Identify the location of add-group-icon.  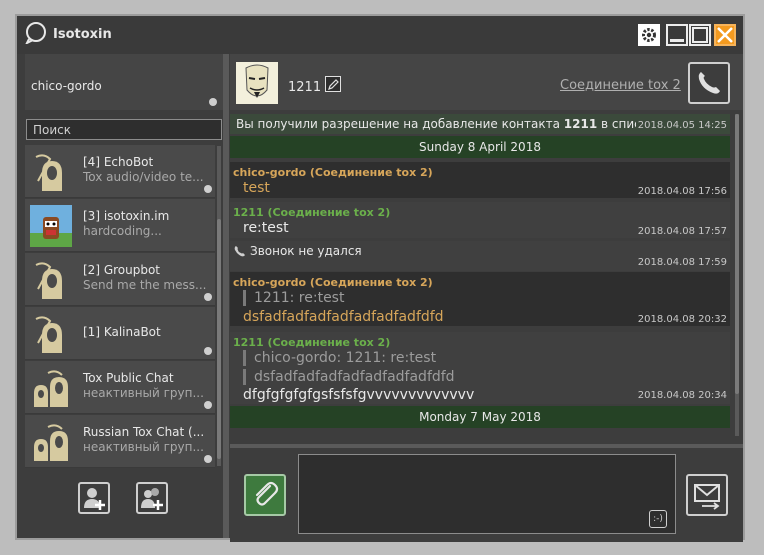
(152, 499).